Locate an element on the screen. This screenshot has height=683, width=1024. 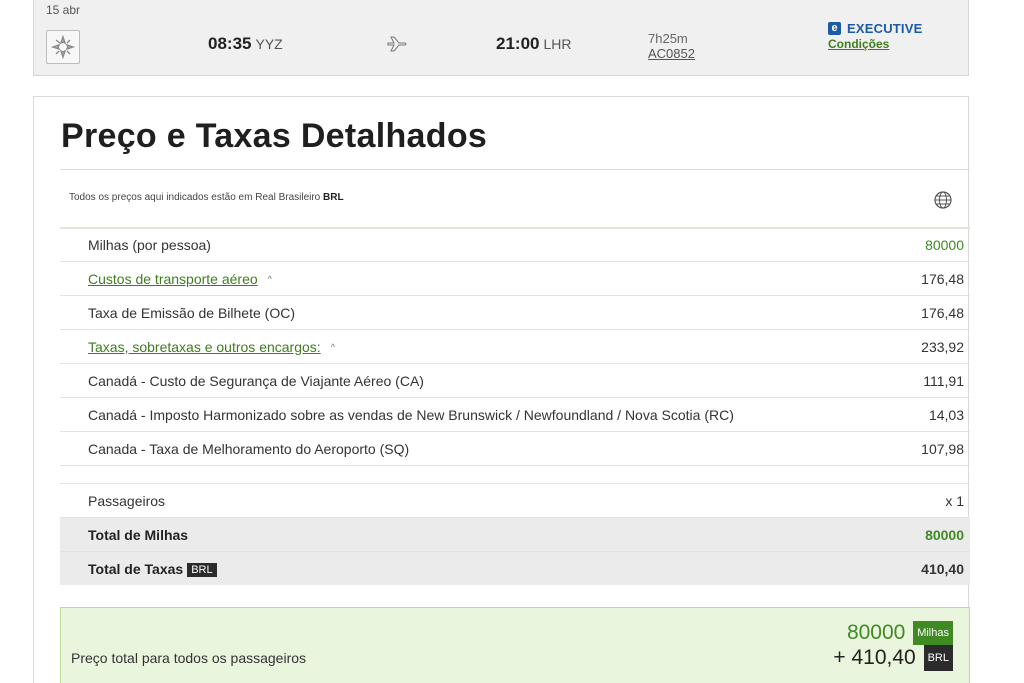
grand-total-values: 80000 Milhas + 410,40 BRL is located at coordinates (893, 646).